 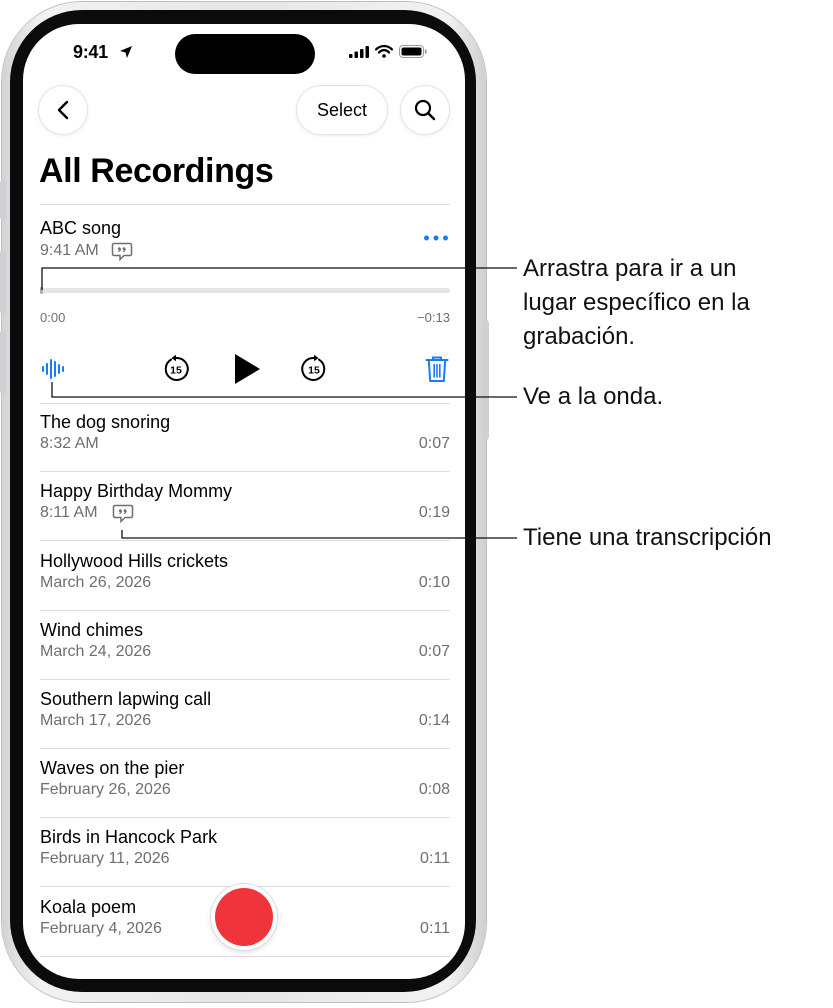 What do you see at coordinates (593, 396) in the screenshot?
I see `callout-waveform: Ve a la onda.` at bounding box center [593, 396].